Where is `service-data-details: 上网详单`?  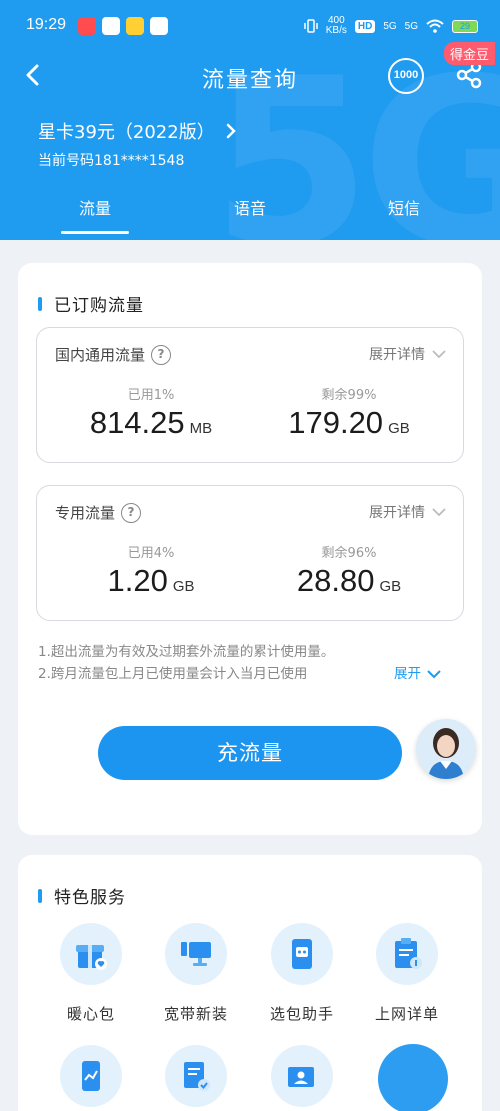
service-data-details: 上网详单 is located at coordinates (407, 973).